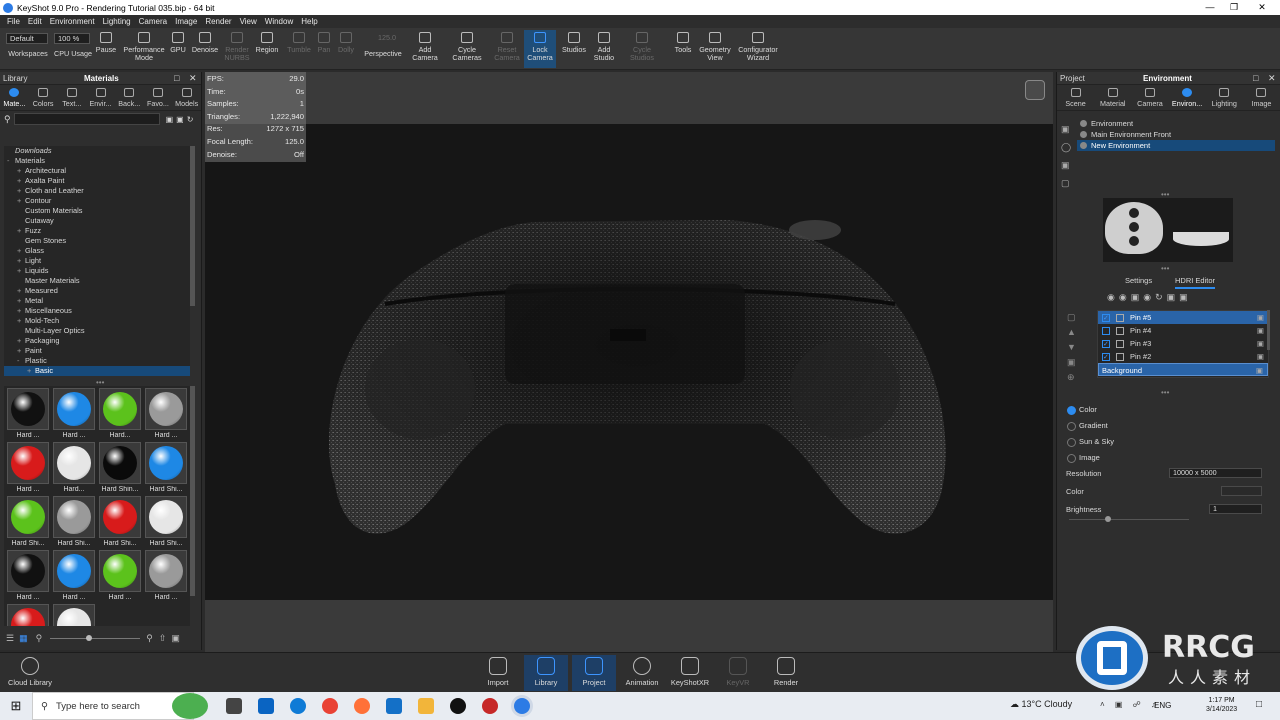  What do you see at coordinates (1262, 7) in the screenshot?
I see `close-window-button: ✕` at bounding box center [1262, 7].